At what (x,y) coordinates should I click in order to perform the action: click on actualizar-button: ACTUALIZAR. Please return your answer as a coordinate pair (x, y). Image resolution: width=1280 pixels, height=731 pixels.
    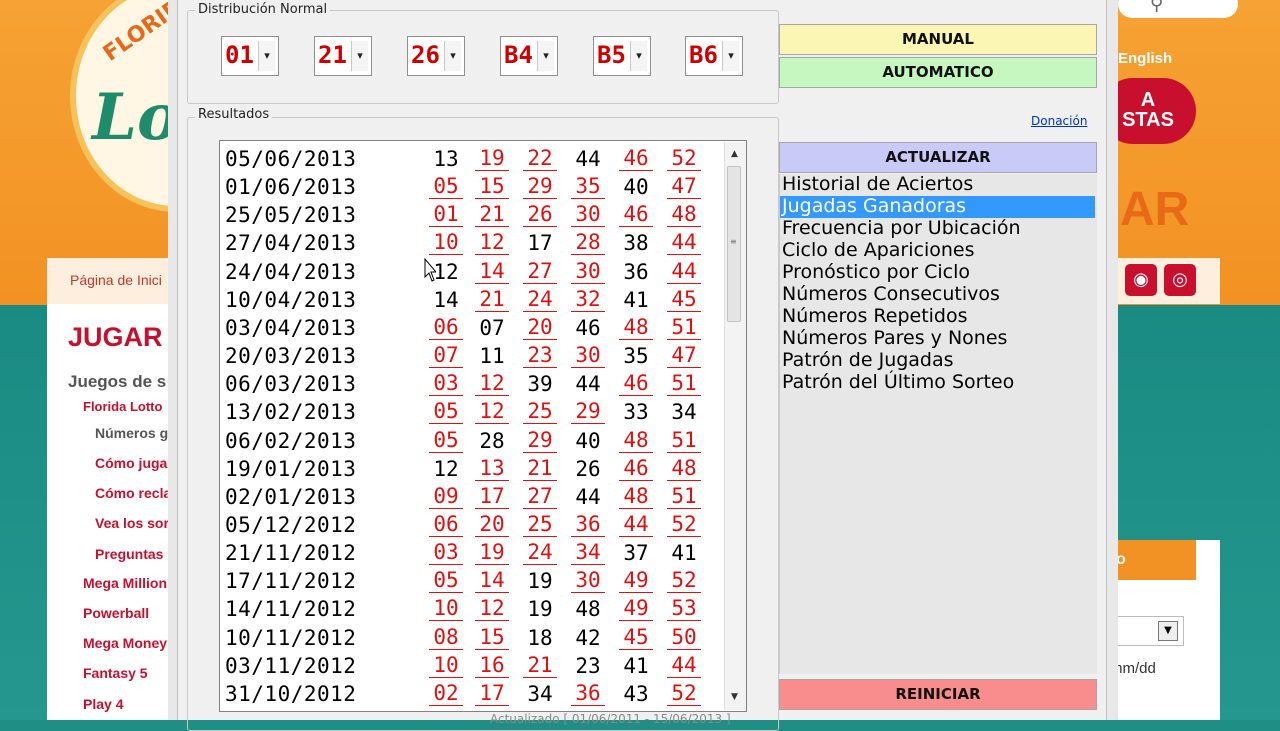
    Looking at the image, I should click on (938, 157).